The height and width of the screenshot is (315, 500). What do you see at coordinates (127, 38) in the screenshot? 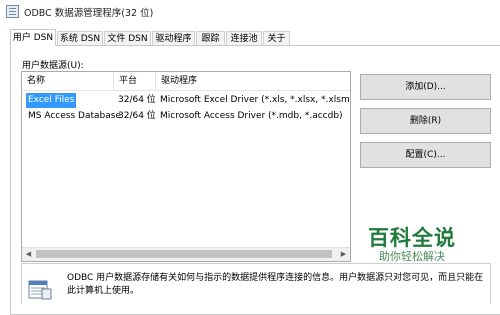
I see `tab-file-dsn: 文件 DSN` at bounding box center [127, 38].